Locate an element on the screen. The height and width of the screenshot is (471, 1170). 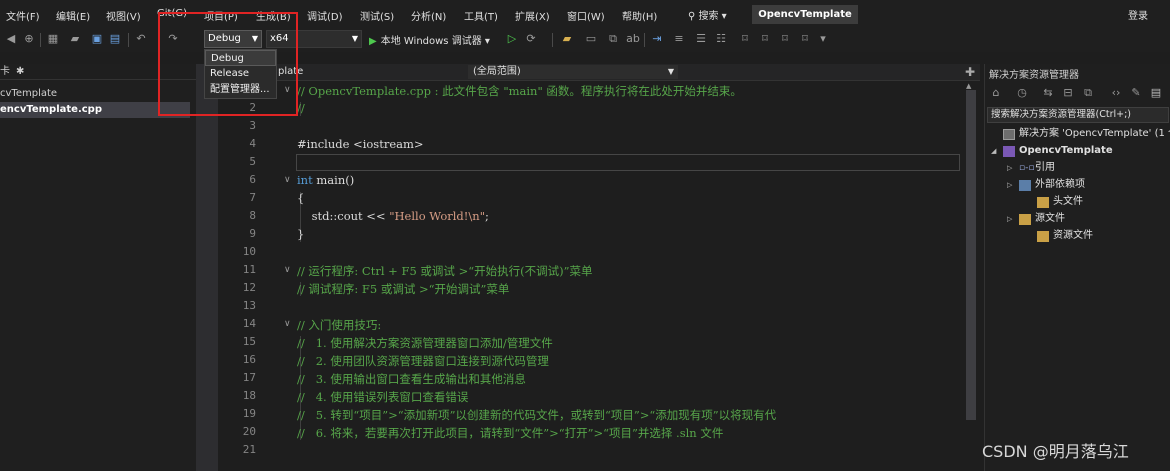
tree-item: ▷ 源文件 is located at coordinates (1077, 219).